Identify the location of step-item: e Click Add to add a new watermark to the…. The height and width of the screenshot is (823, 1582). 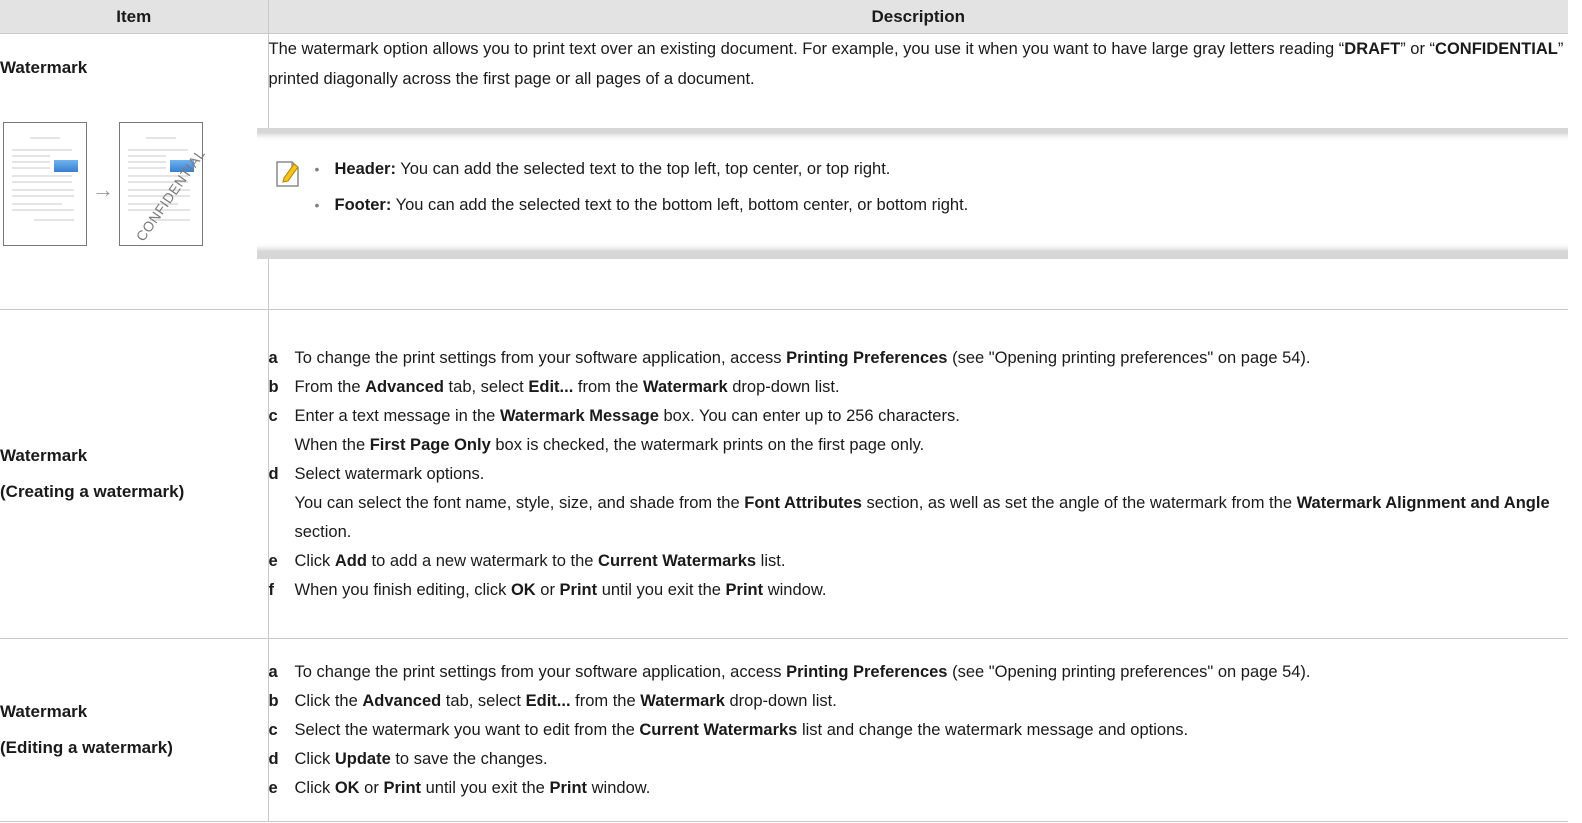
(919, 561).